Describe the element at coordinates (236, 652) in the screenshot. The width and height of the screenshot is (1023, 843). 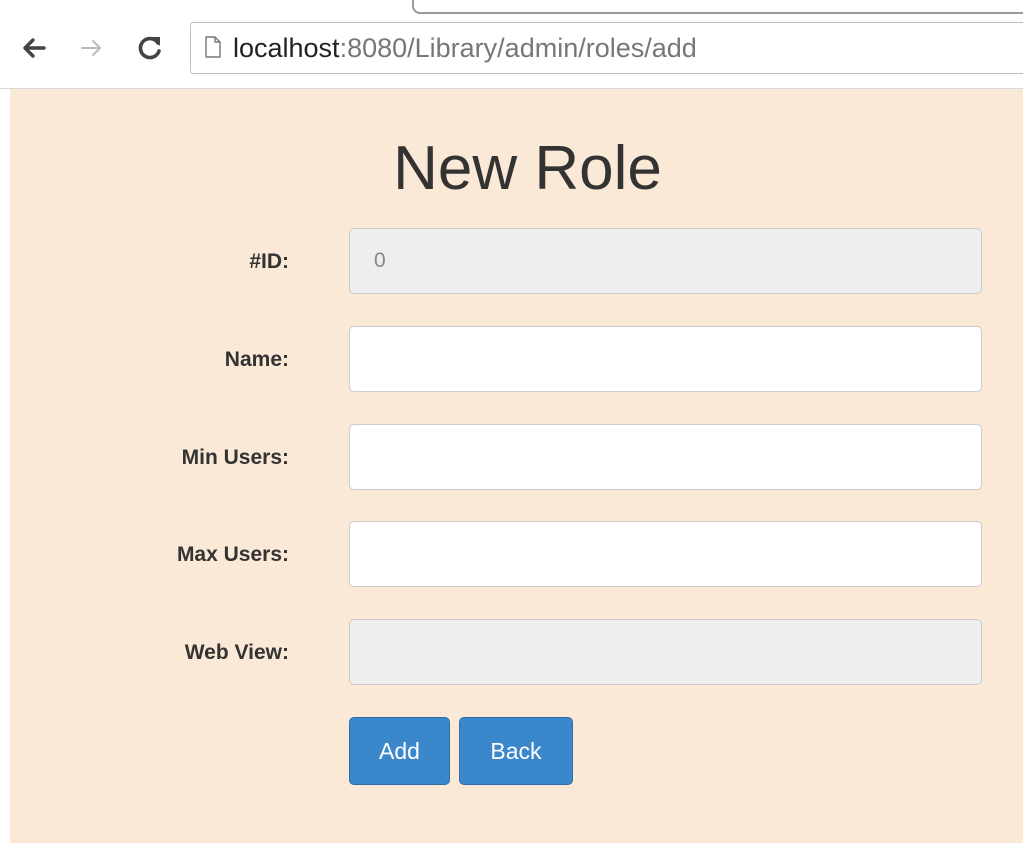
I see `web-view-label: Web View:` at that location.